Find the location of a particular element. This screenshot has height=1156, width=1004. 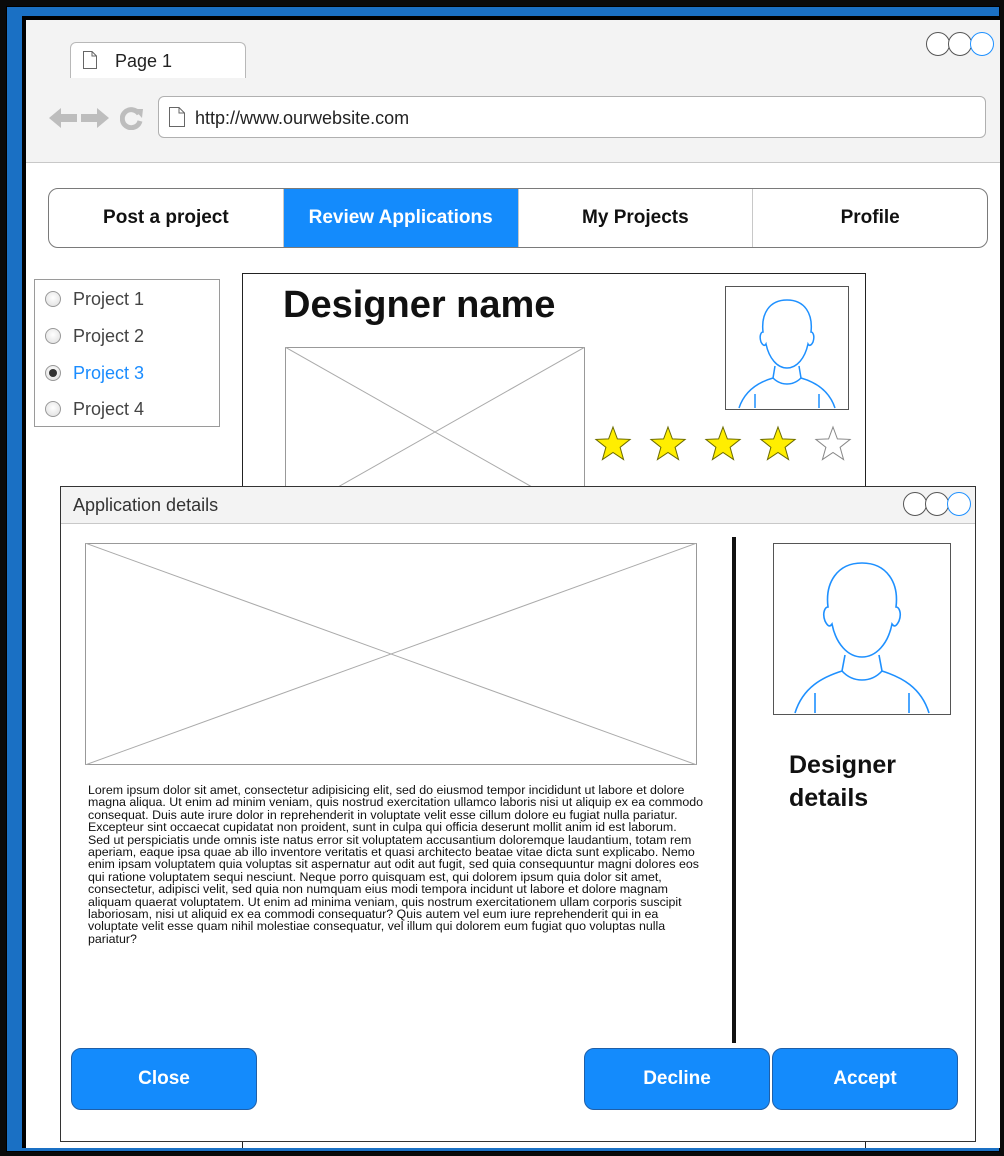

designer-name: Designer name is located at coordinates (419, 305).